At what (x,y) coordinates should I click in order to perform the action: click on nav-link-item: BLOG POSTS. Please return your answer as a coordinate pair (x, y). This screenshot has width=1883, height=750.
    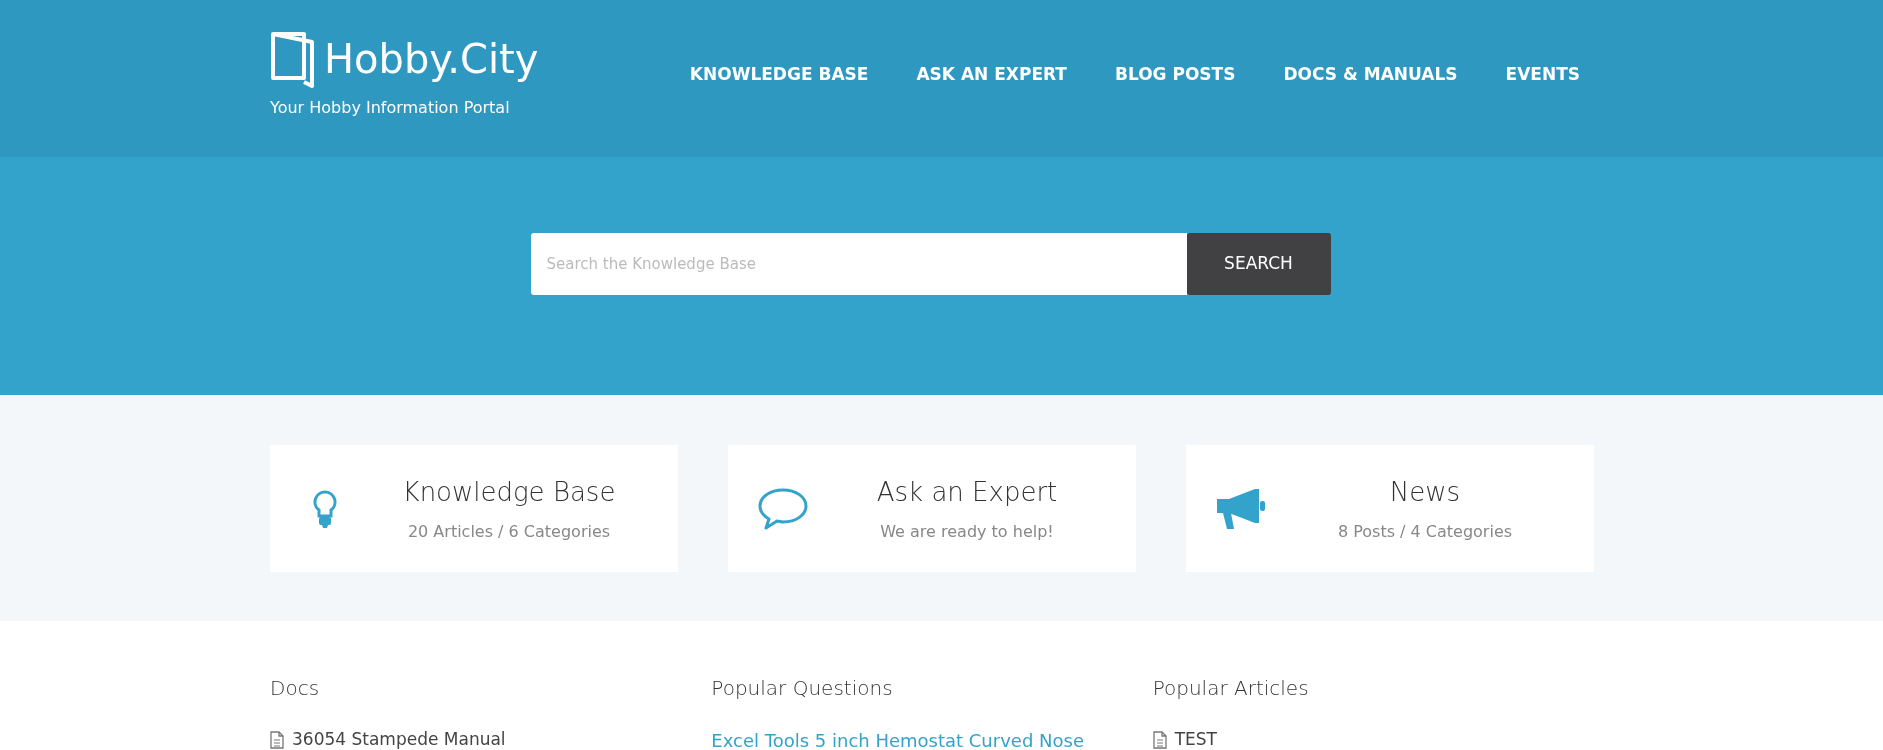
    Looking at the image, I should click on (1175, 74).